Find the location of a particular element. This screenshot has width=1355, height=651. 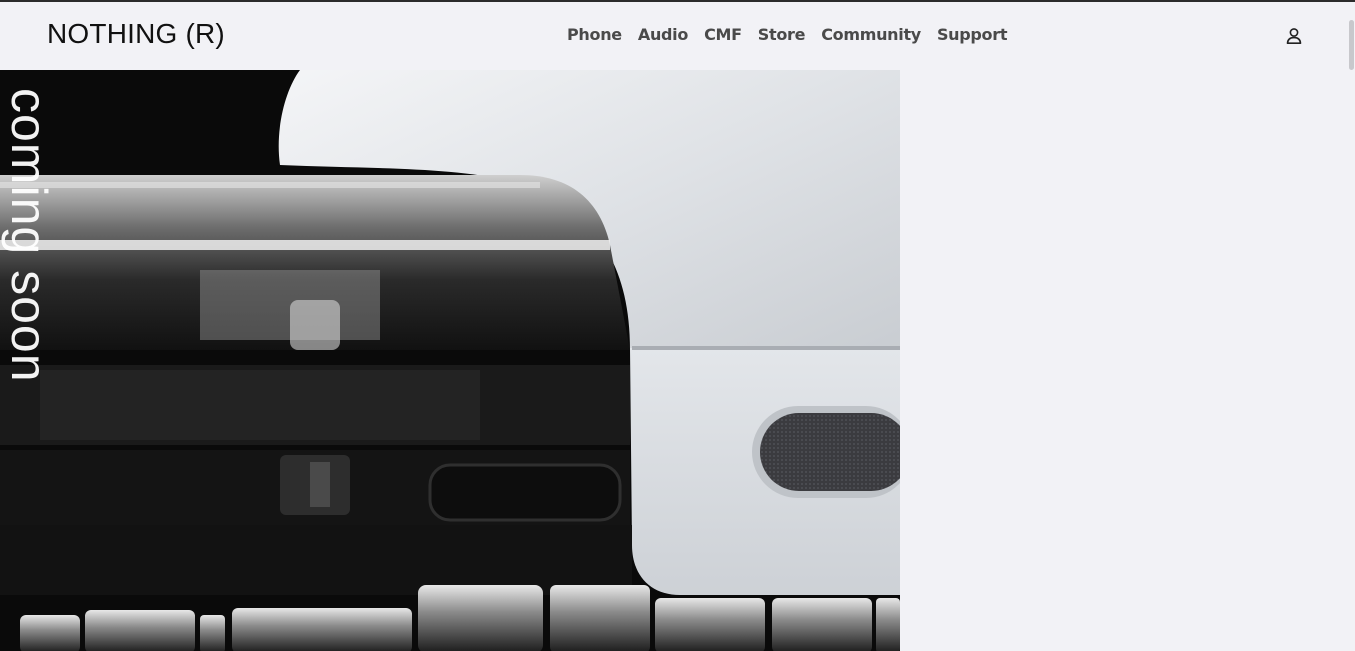

nav-item-phone: Phone is located at coordinates (594, 34).